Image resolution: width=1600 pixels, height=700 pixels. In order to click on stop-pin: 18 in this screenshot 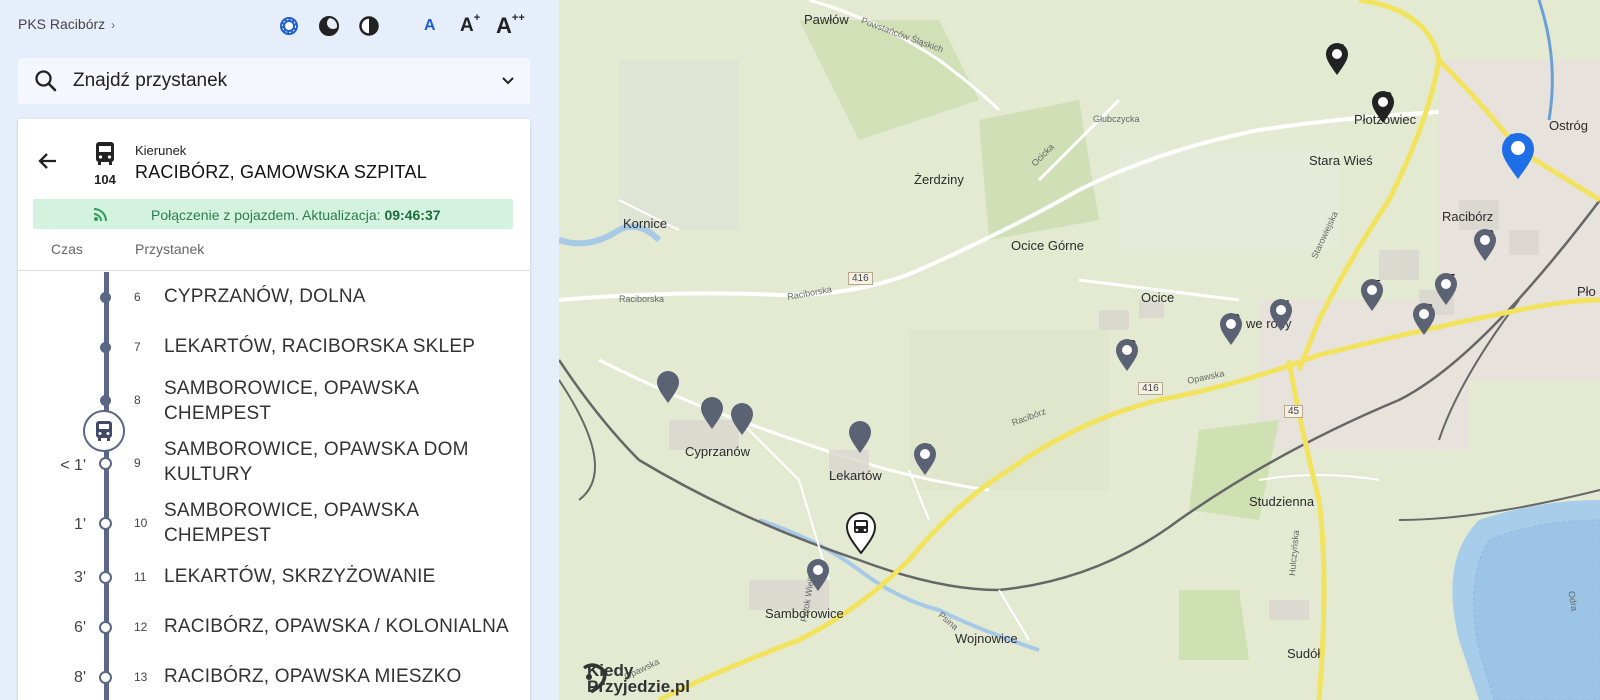, I will do `click(1487, 244)`.